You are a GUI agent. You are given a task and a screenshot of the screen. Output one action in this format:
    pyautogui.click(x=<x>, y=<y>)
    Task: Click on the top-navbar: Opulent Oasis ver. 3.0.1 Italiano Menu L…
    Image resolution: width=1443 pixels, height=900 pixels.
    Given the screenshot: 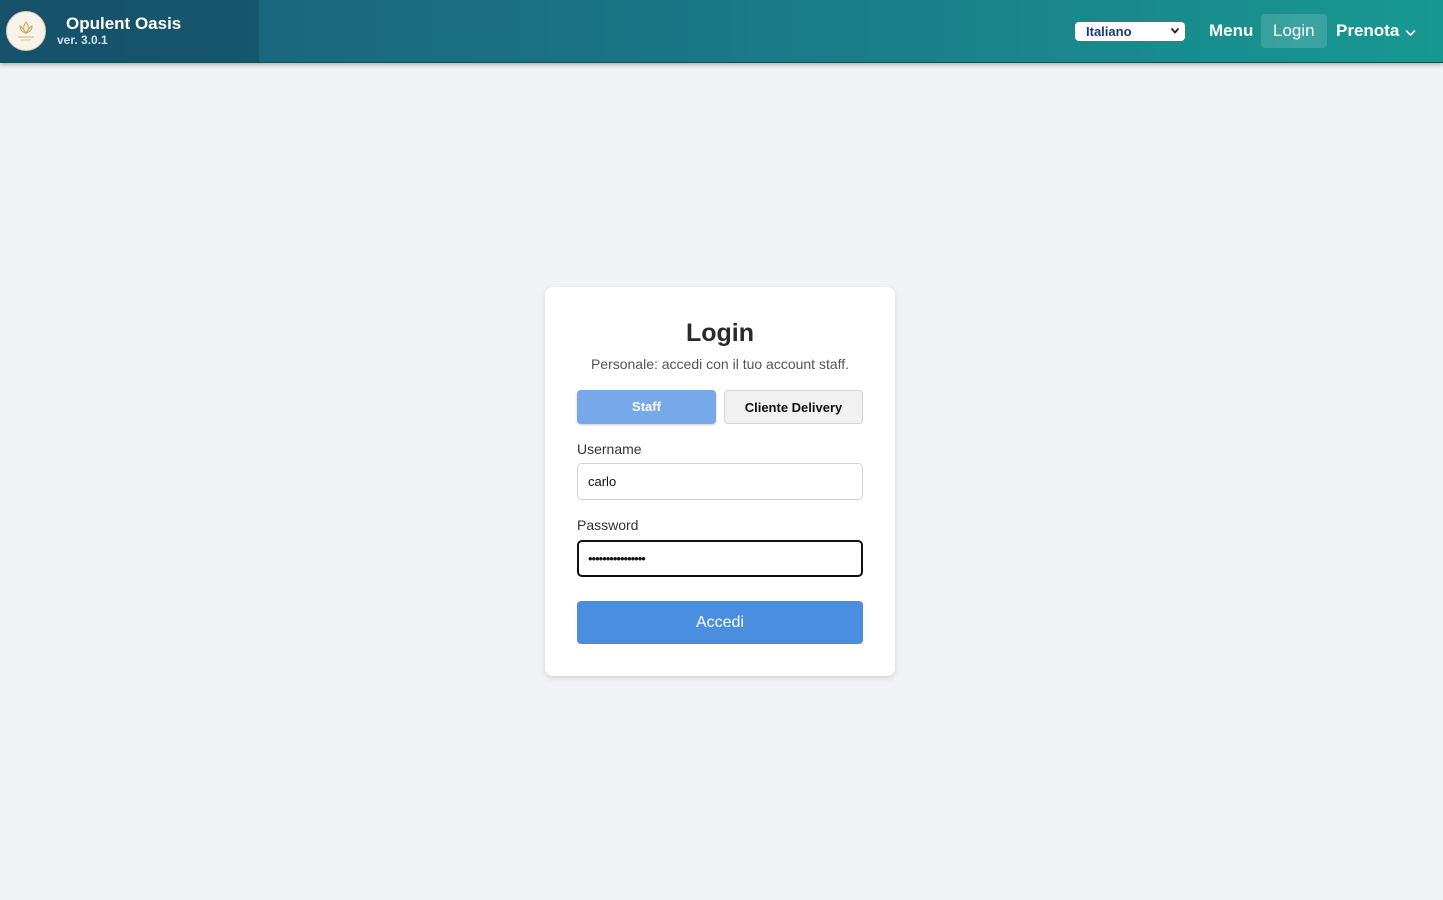 What is the action you would take?
    pyautogui.click(x=721, y=31)
    